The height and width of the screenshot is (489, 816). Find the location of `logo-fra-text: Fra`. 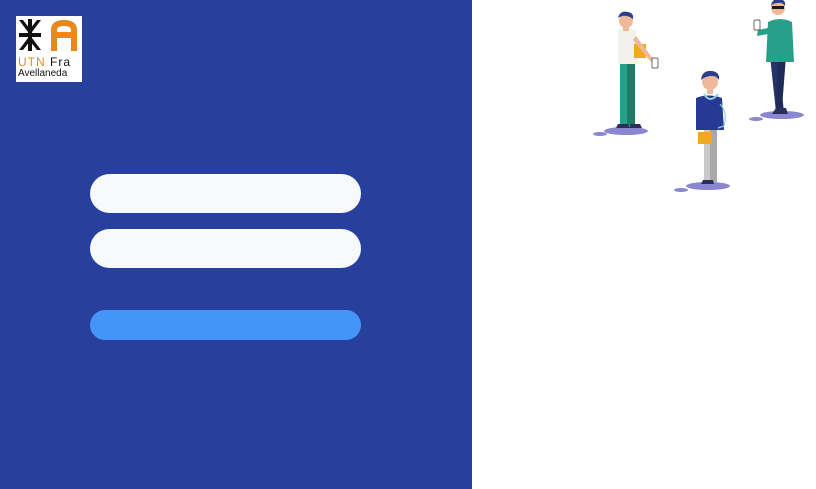

logo-fra-text: Fra is located at coordinates (61, 62).